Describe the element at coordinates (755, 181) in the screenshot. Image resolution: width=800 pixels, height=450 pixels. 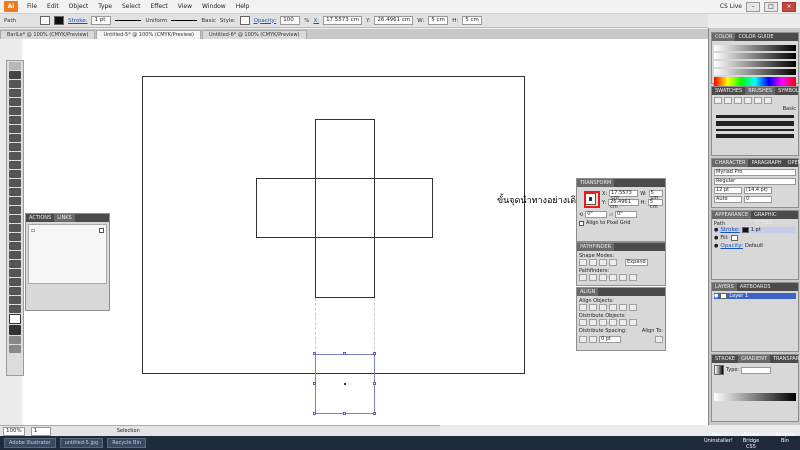
I see `font-style-select: Regular` at that location.